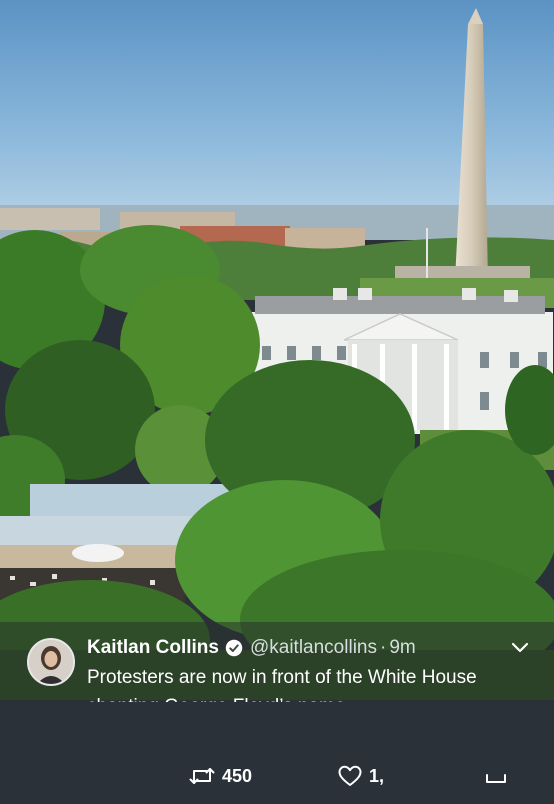  I want to click on like-count: 1,, so click(377, 775).